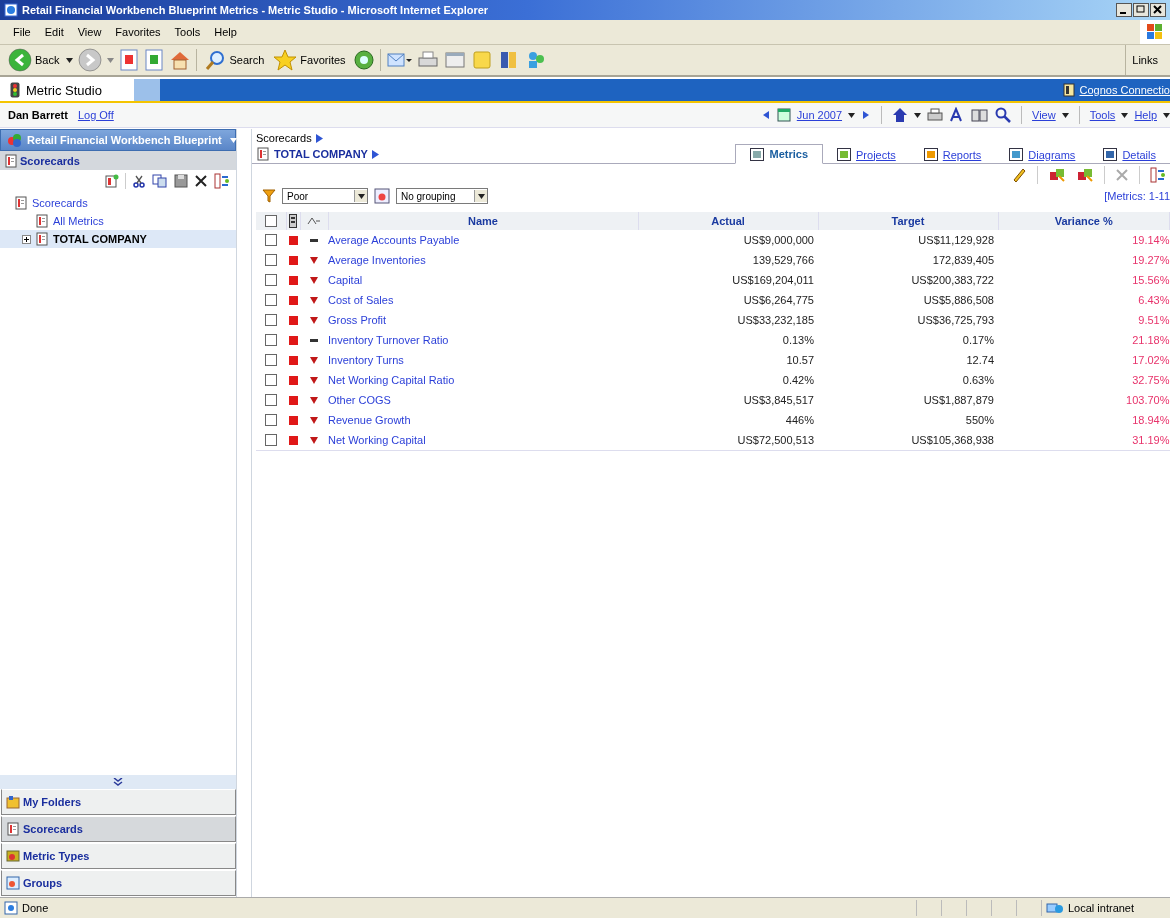 This screenshot has width=1170, height=918. What do you see at coordinates (1003, 115) in the screenshot?
I see `search-icon` at bounding box center [1003, 115].